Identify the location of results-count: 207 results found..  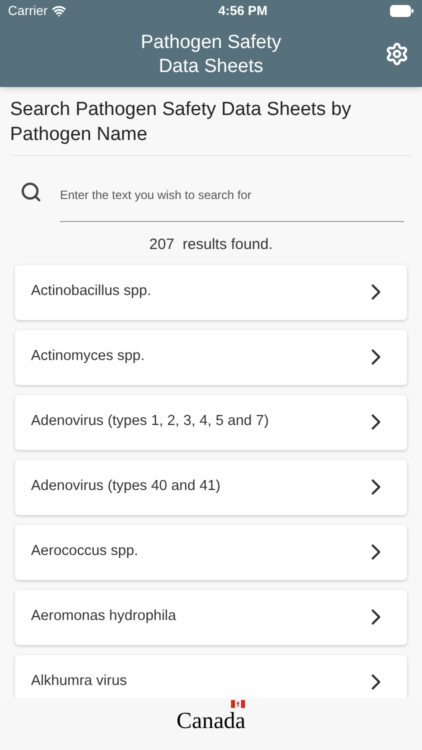
(211, 245).